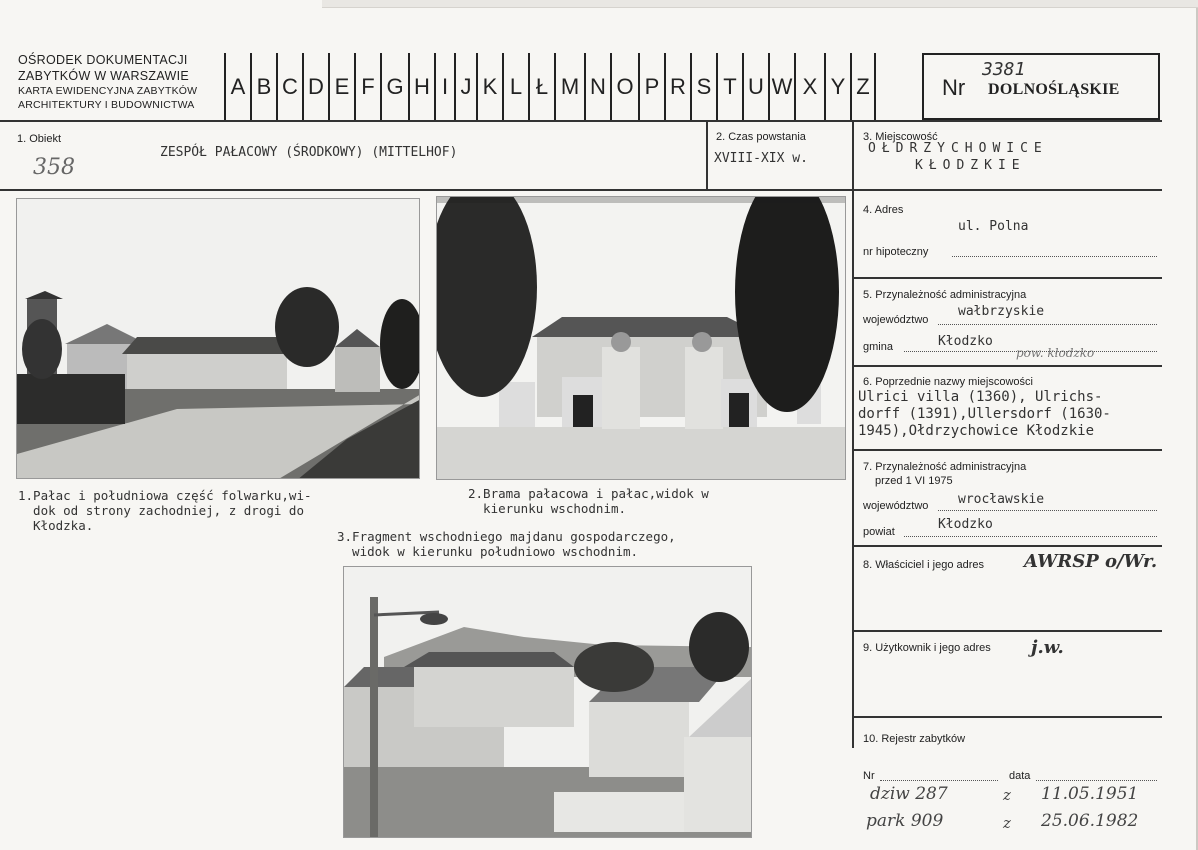 This screenshot has height=850, width=1198. I want to click on alphabet-letter: X, so click(809, 86).